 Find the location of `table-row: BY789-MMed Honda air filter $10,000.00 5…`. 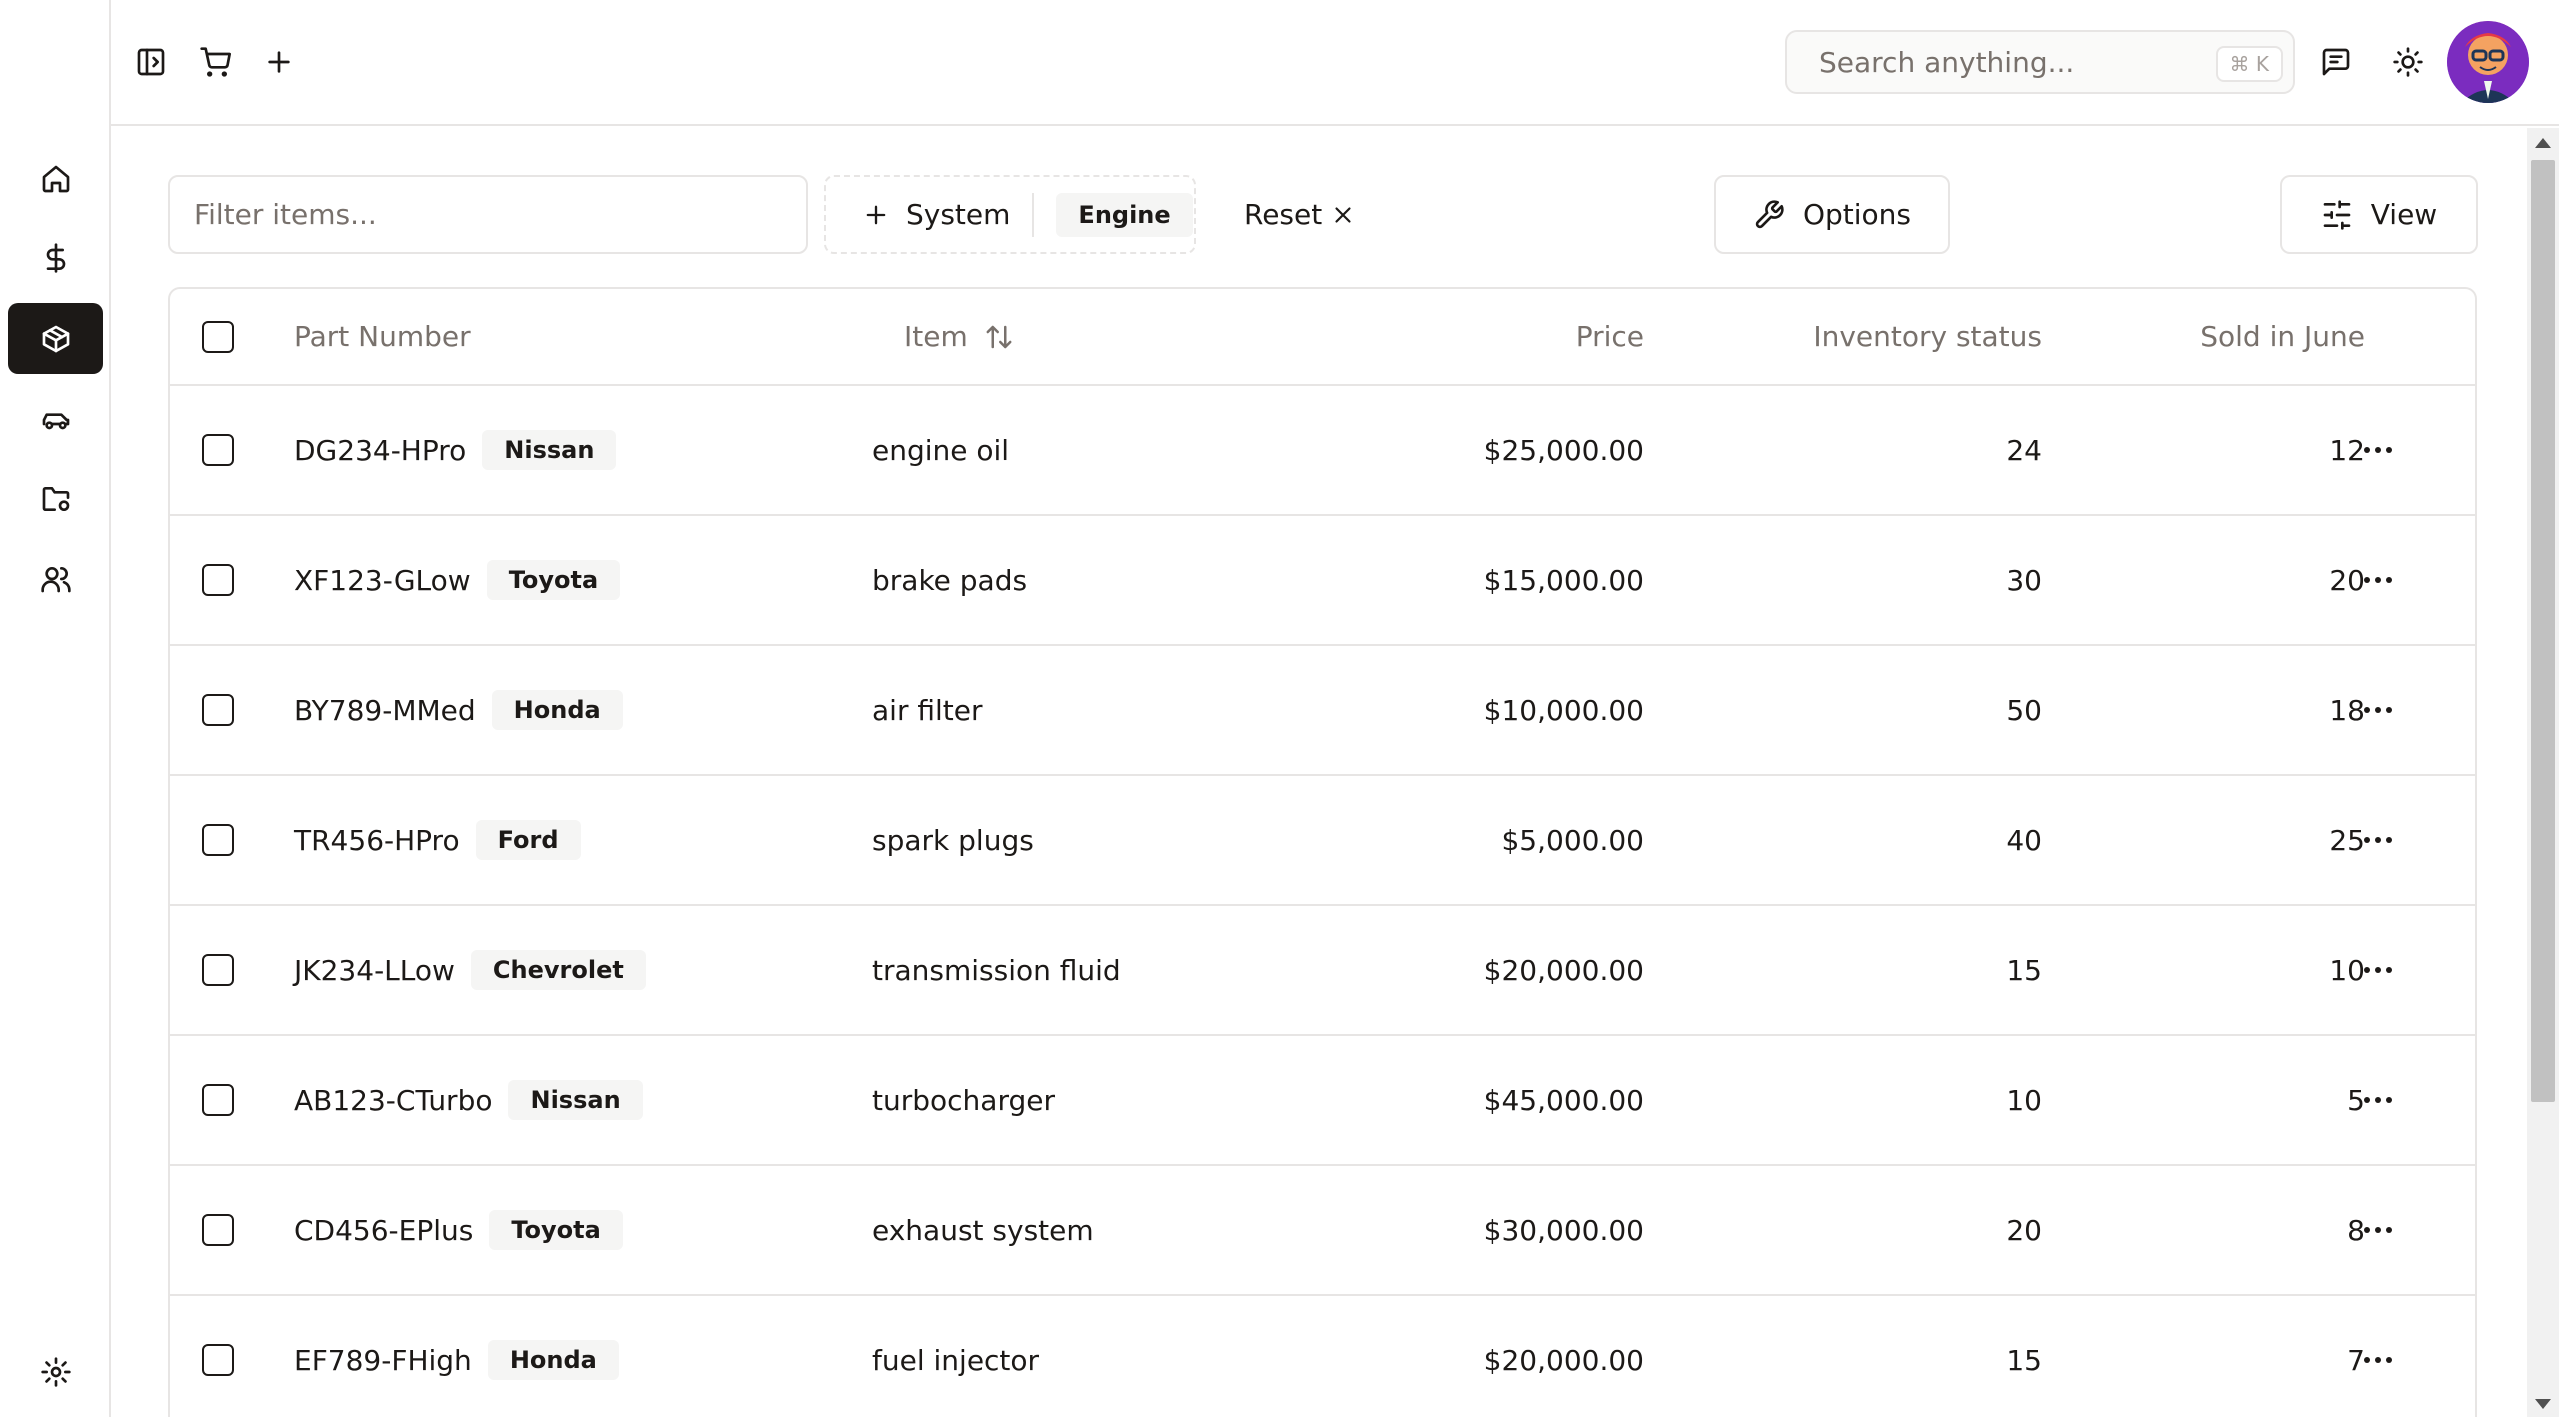

table-row: BY789-MMed Honda air filter $10,000.00 5… is located at coordinates (1322, 711).